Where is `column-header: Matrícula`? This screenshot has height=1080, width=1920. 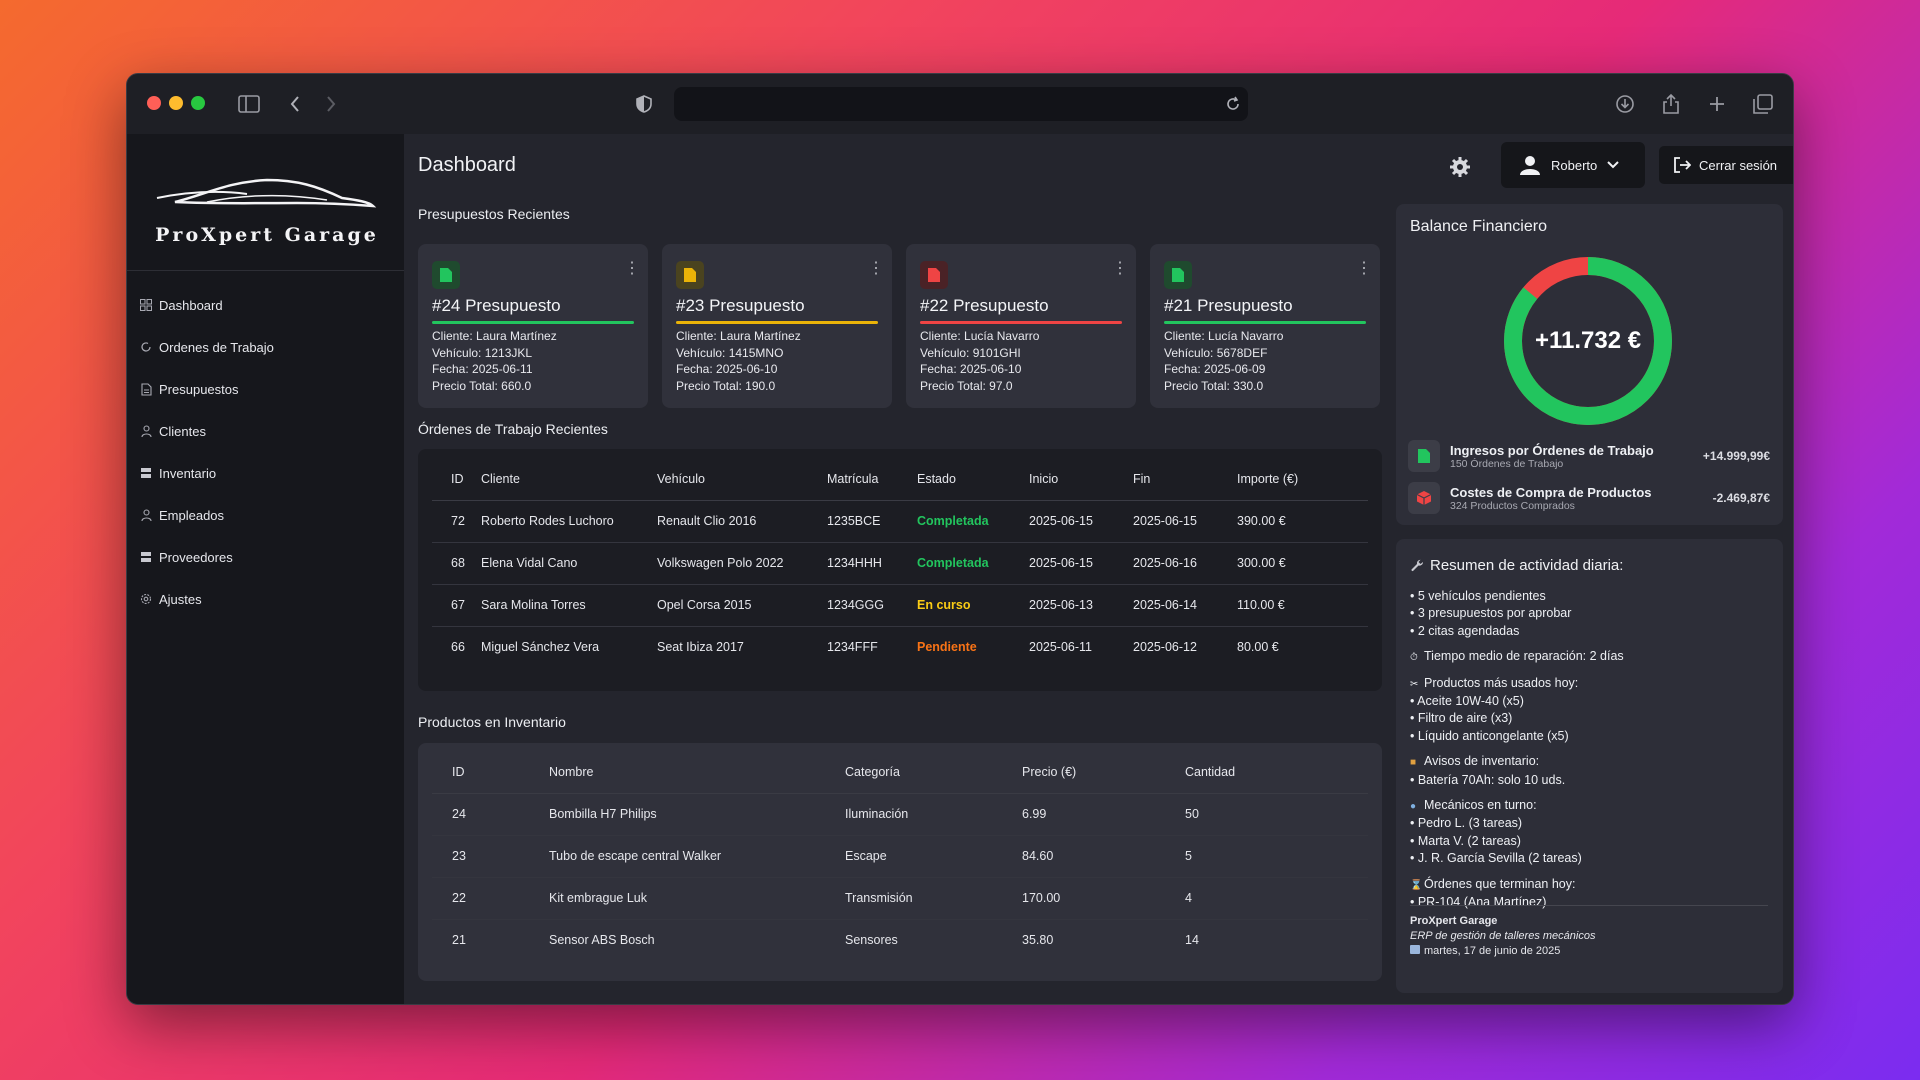
column-header: Matrícula is located at coordinates (872, 479).